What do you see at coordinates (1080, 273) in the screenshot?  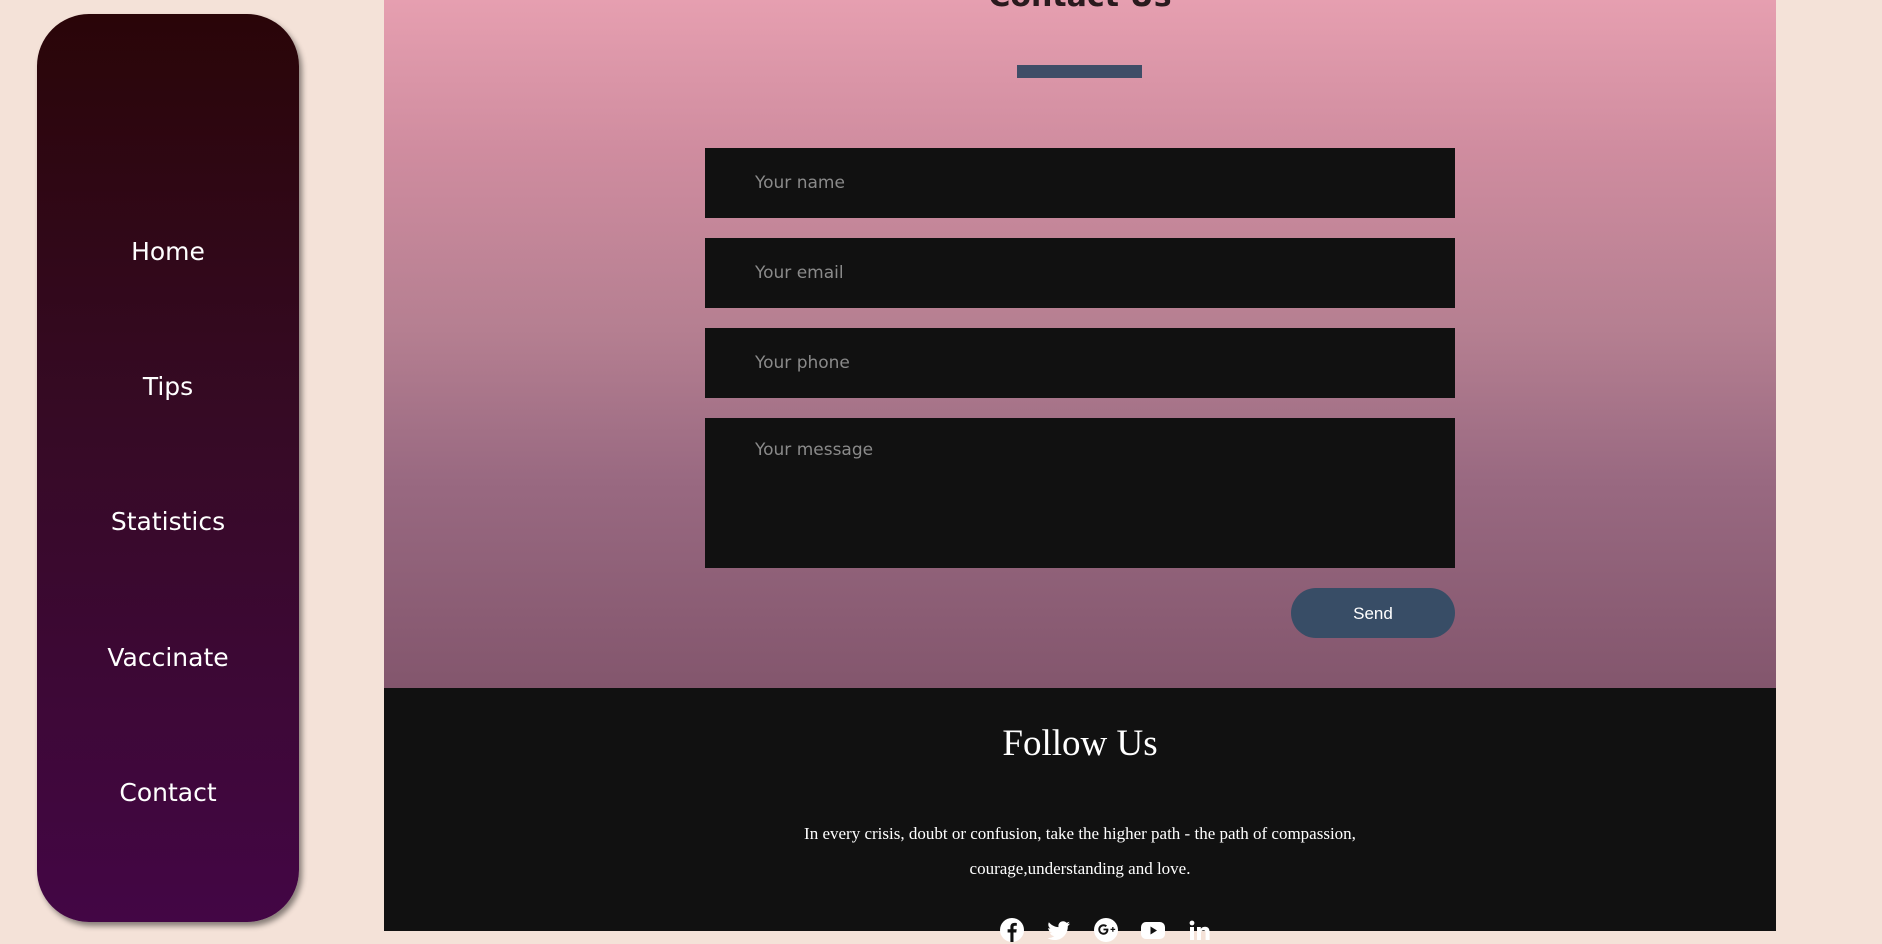 I see `email-field` at bounding box center [1080, 273].